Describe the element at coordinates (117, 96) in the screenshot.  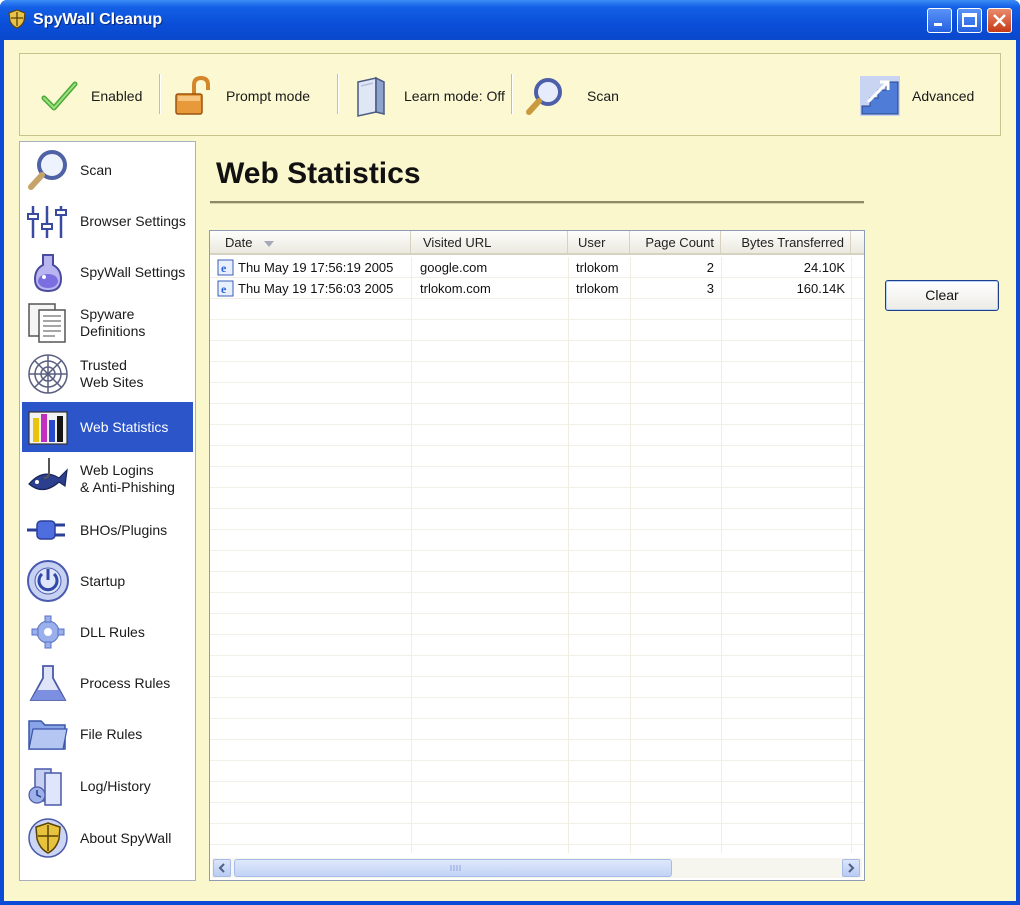
I see `enabled-label: Enabled` at that location.